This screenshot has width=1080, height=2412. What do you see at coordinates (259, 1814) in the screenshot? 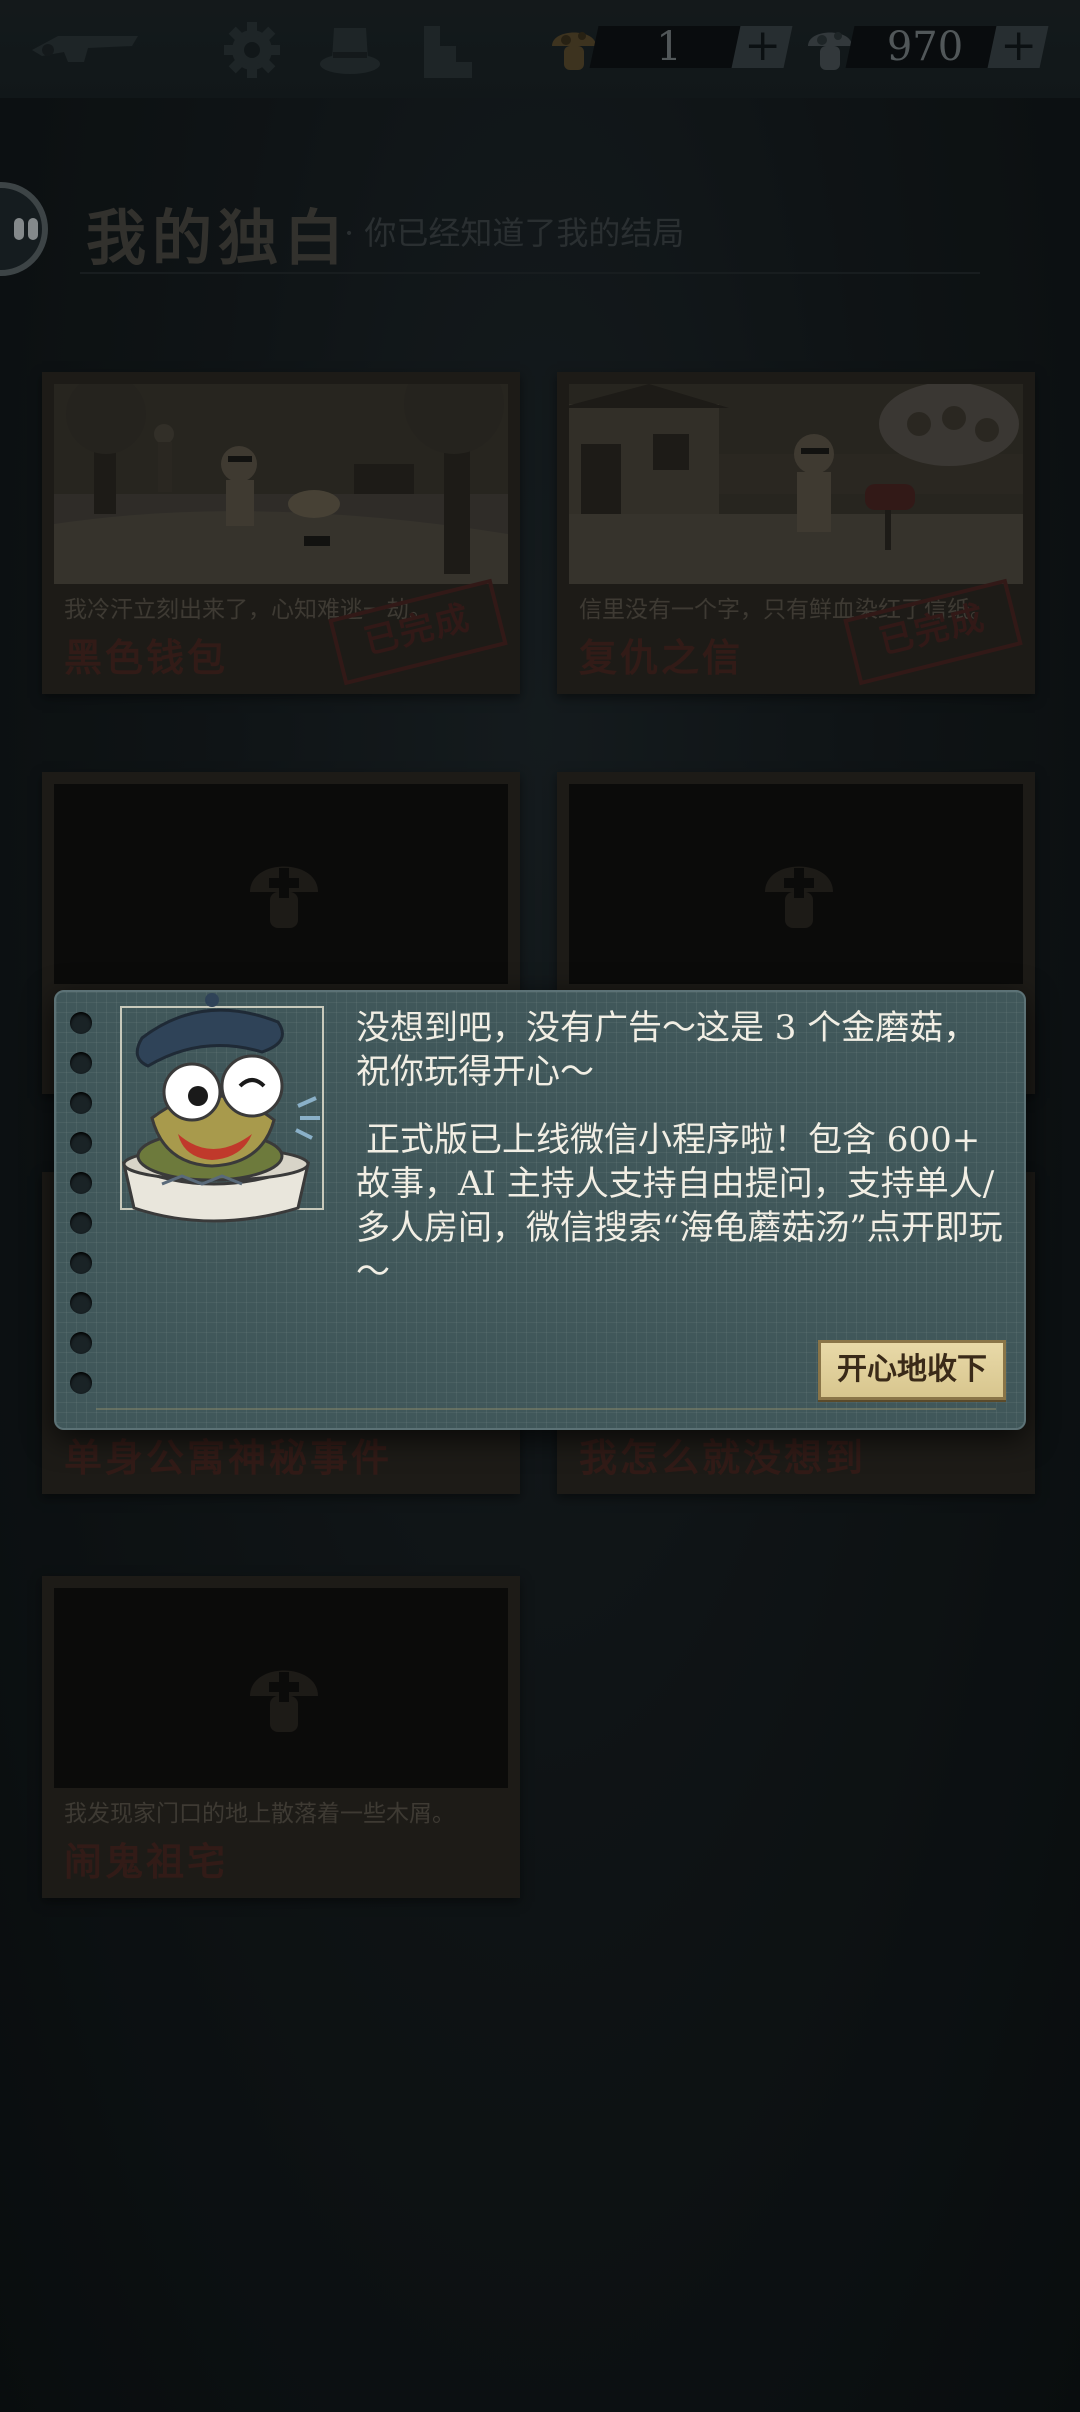
I see `story-hint: 我发现家门口的地上散落着一些木屑。` at bounding box center [259, 1814].